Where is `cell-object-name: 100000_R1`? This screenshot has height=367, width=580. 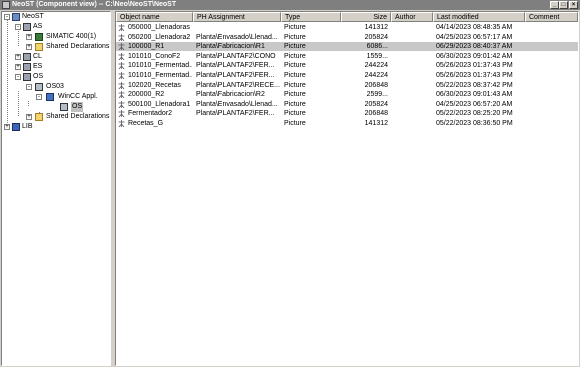 cell-object-name: 100000_R1 is located at coordinates (146, 47).